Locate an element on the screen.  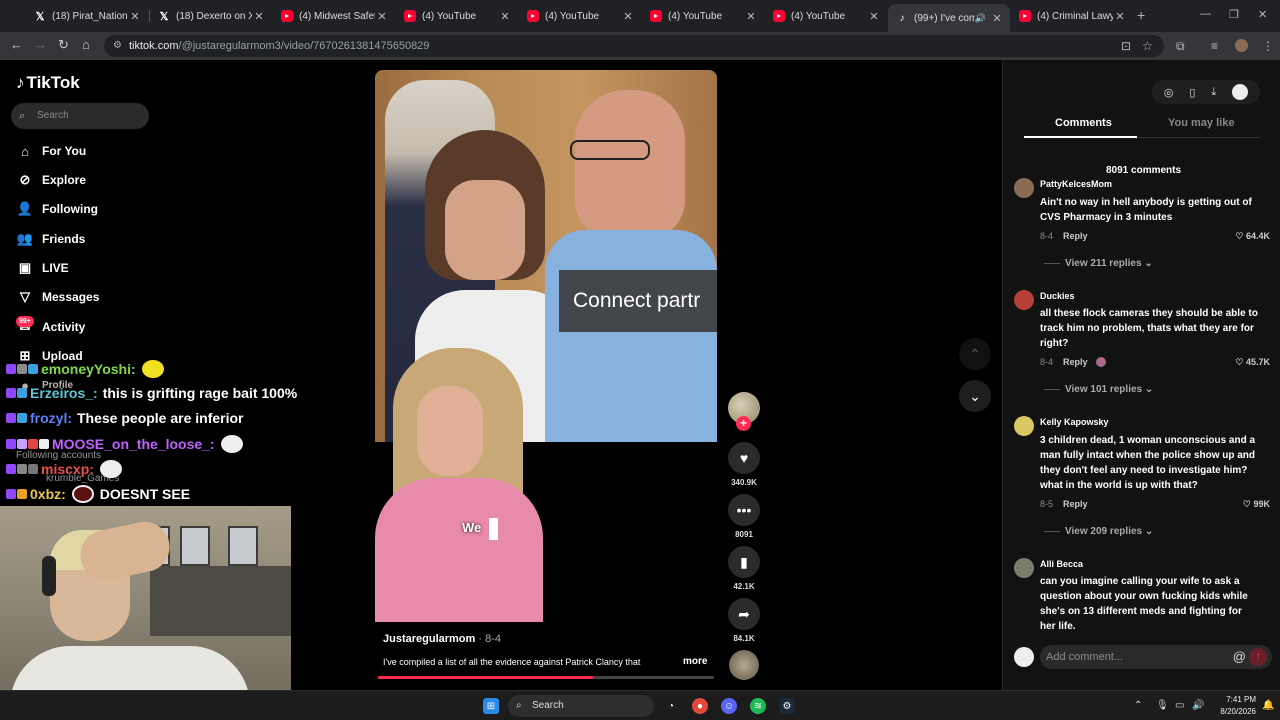
like-button: ♥ 340.9K is located at coordinates (744, 464).